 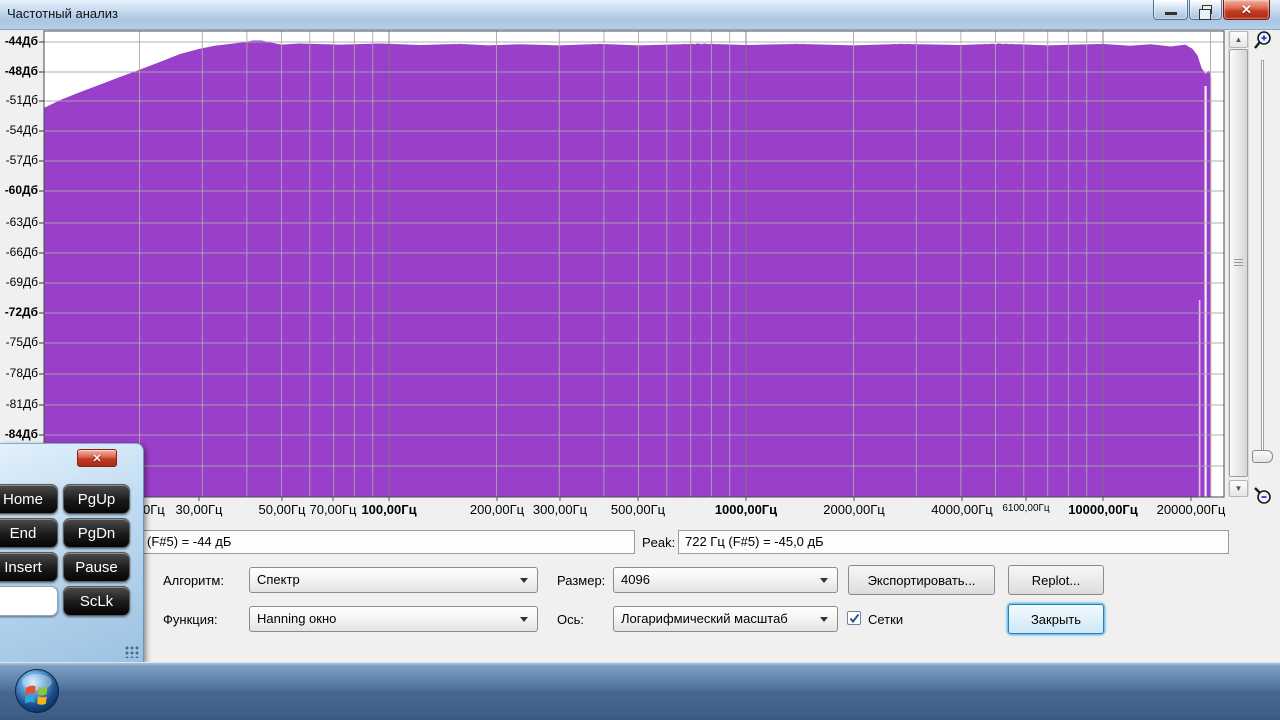 I want to click on grids-checkbox, so click(x=854, y=618).